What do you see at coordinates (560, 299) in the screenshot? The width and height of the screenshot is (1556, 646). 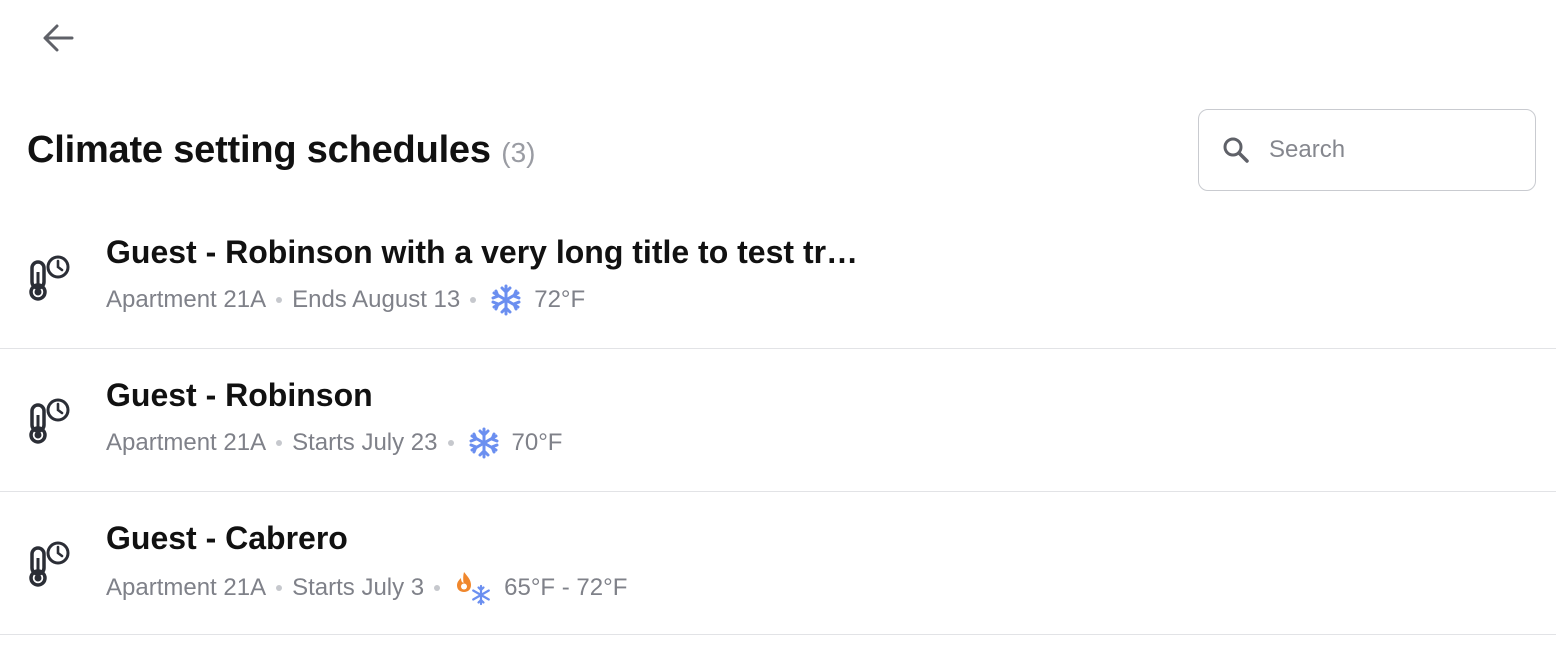 I see `schedule-temperature: 72°F` at bounding box center [560, 299].